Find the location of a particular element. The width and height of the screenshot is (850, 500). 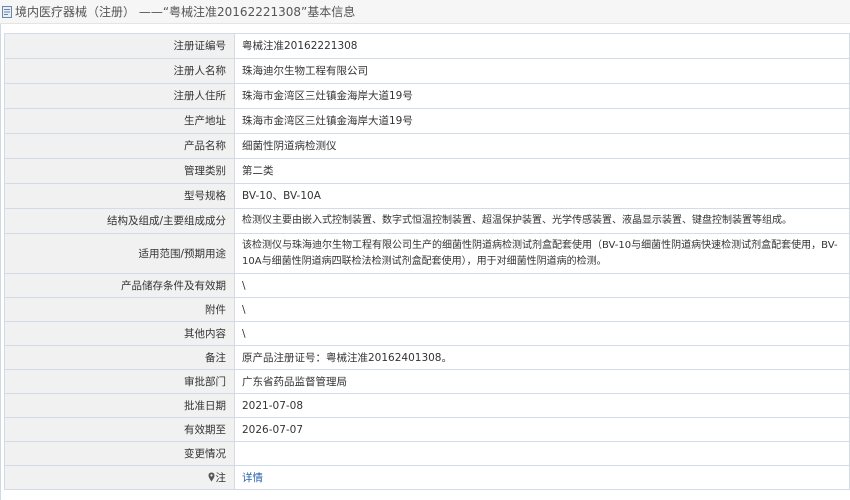

table-row: 产品名称 细菌性阴道病检测仪 is located at coordinates (427, 146).